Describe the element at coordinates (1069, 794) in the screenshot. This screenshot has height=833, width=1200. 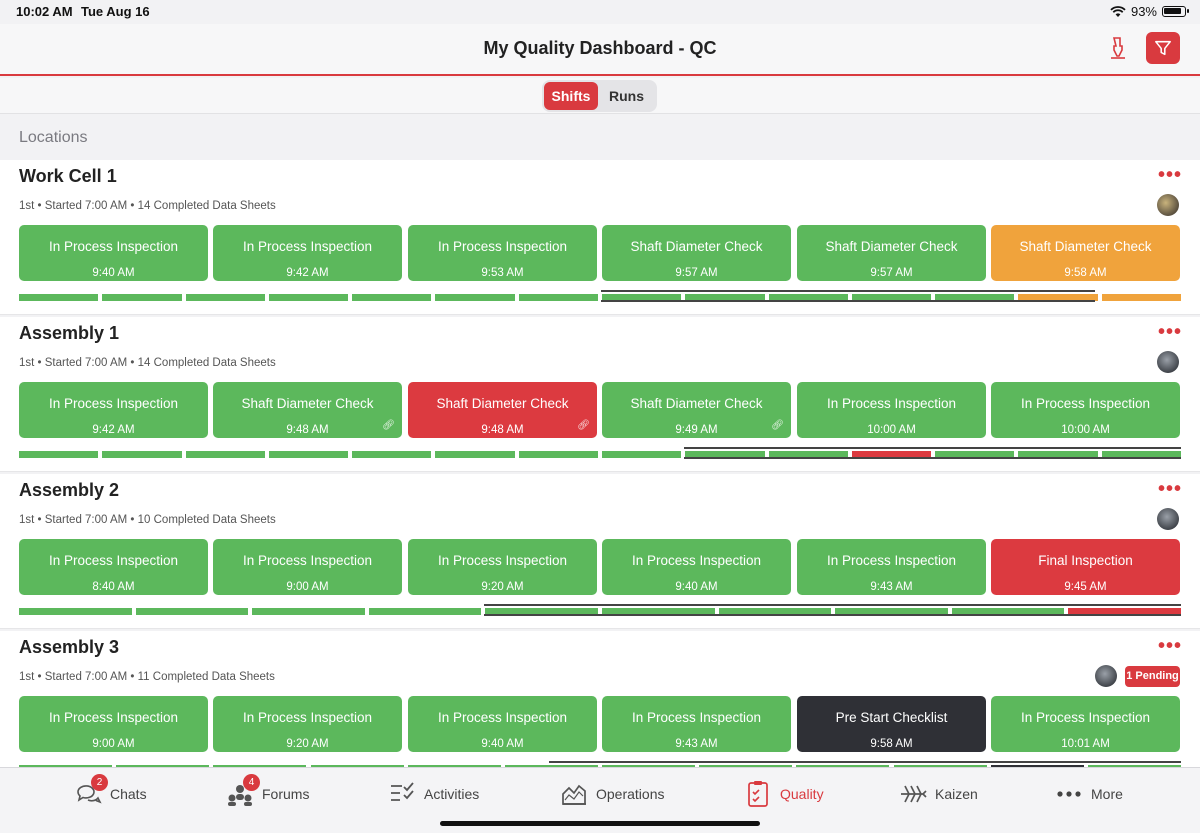
I see `more-dots-icon` at that location.